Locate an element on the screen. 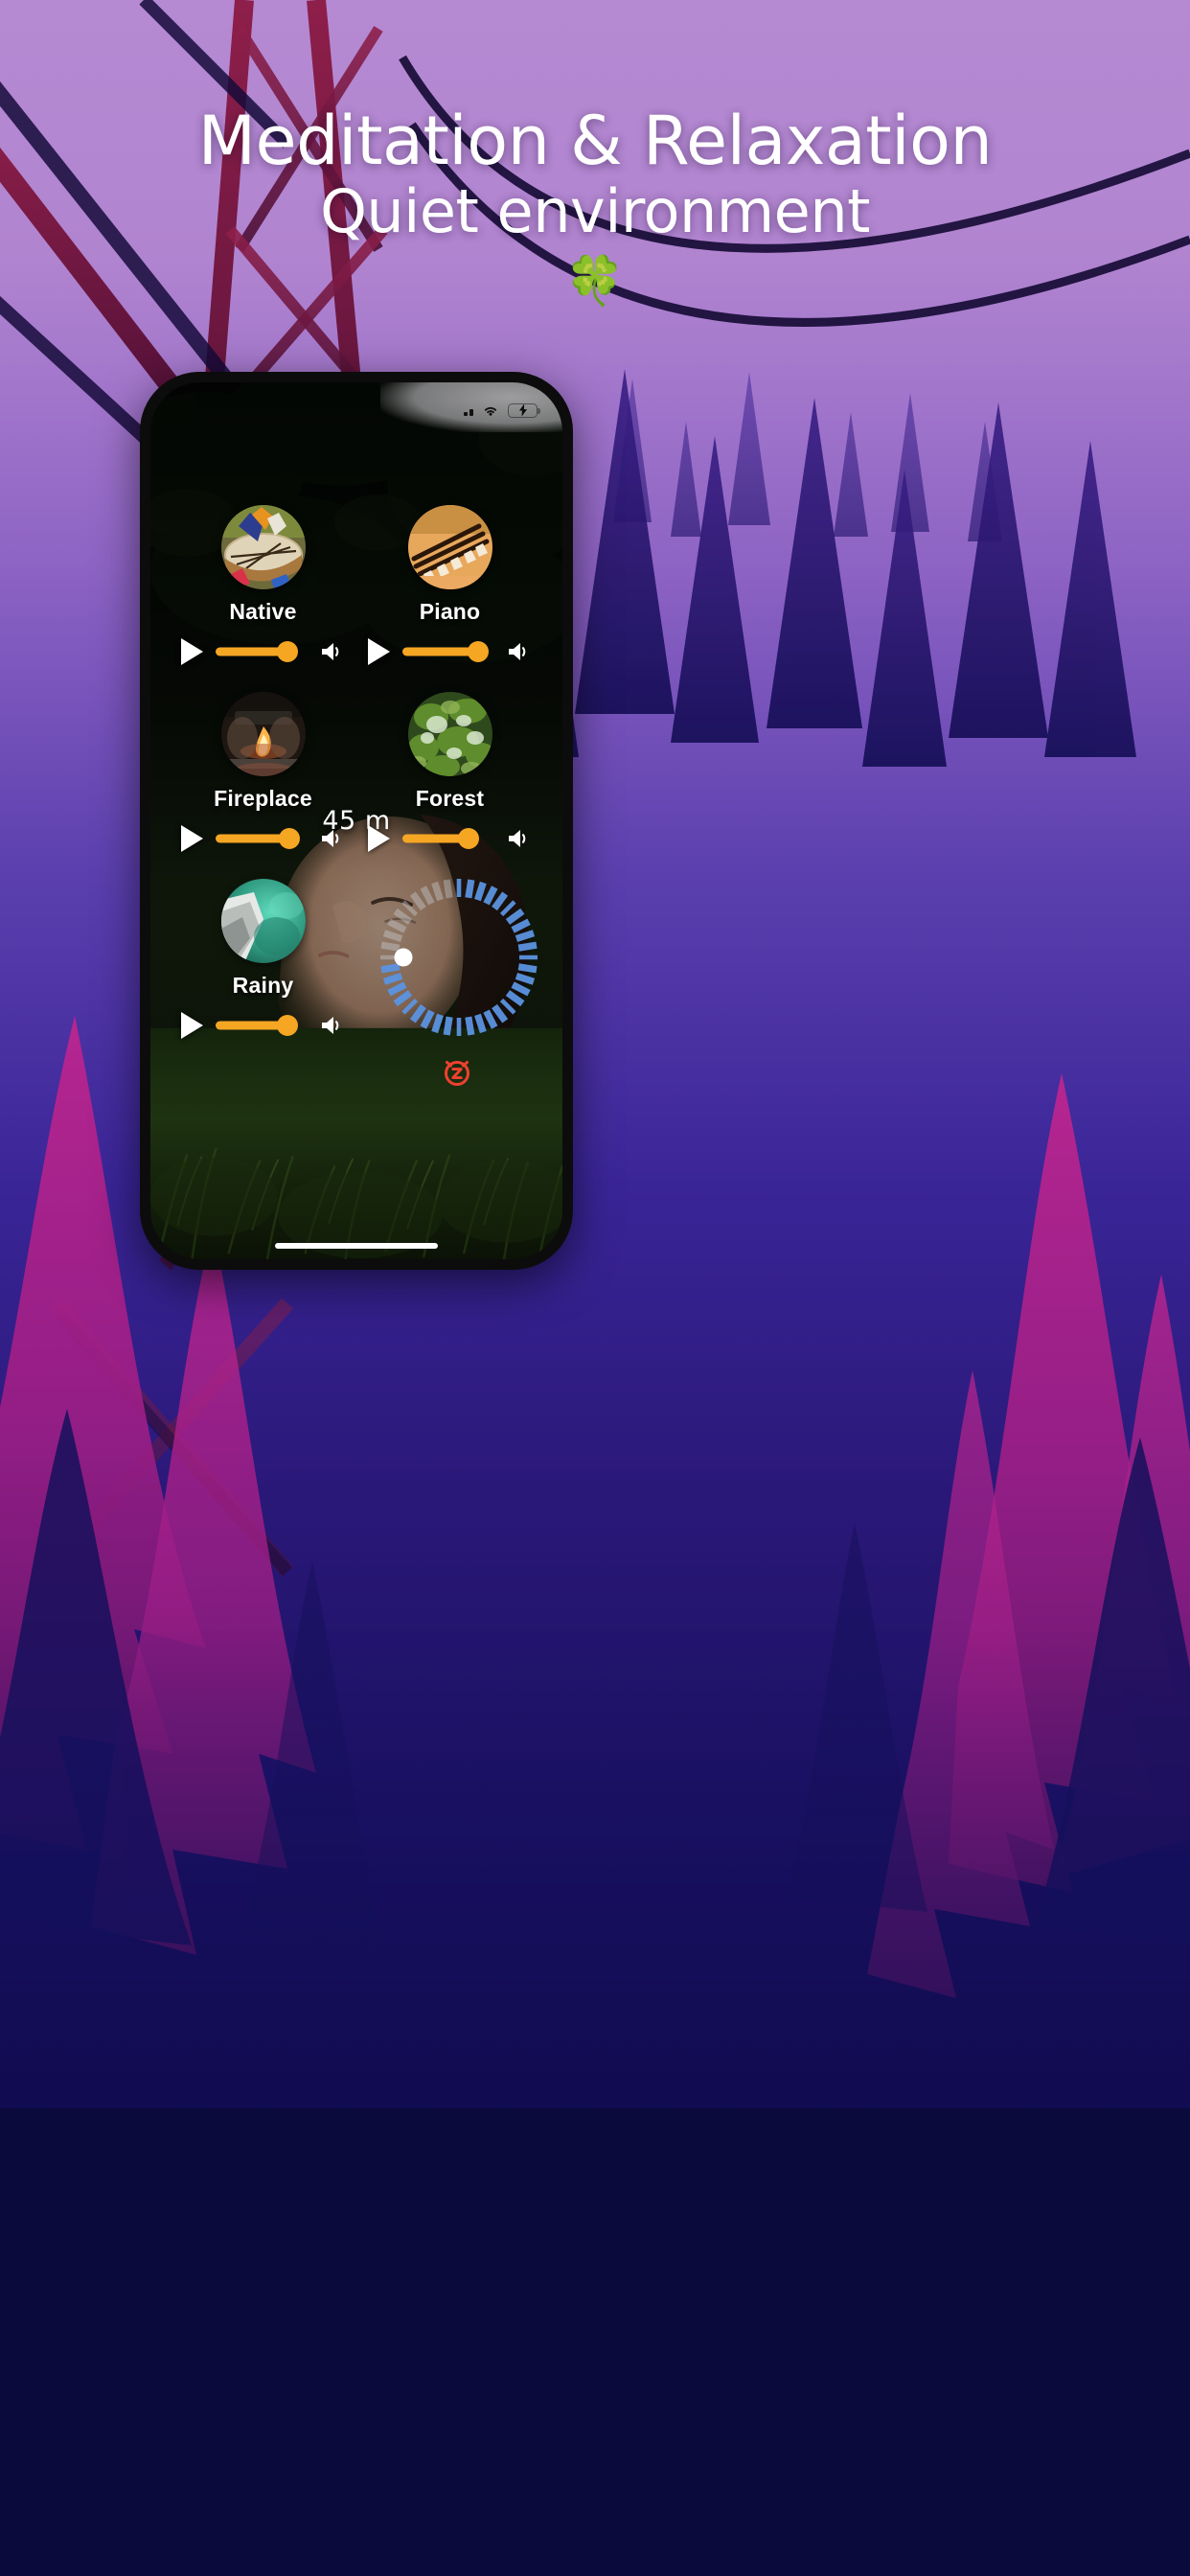 Image resolution: width=1190 pixels, height=2576 pixels. sound-row: Fireplace Forest is located at coordinates (357, 772).